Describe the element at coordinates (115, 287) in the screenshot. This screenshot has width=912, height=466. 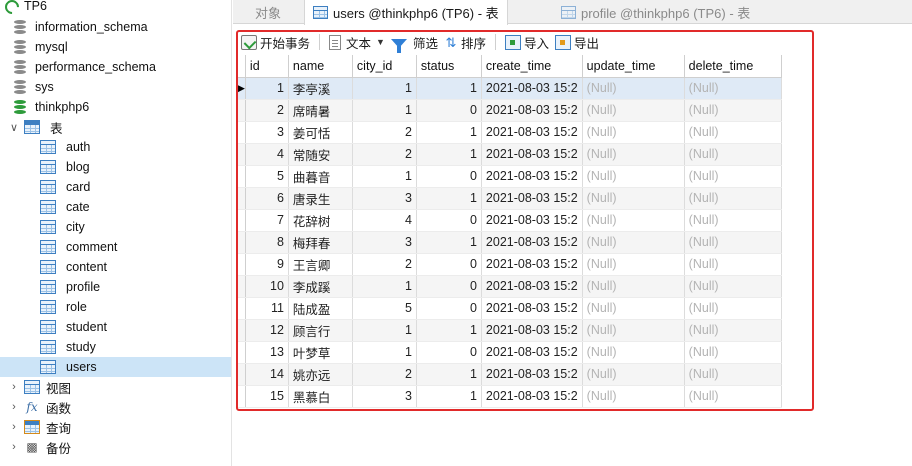
I see `table-node-profile: profile` at that location.